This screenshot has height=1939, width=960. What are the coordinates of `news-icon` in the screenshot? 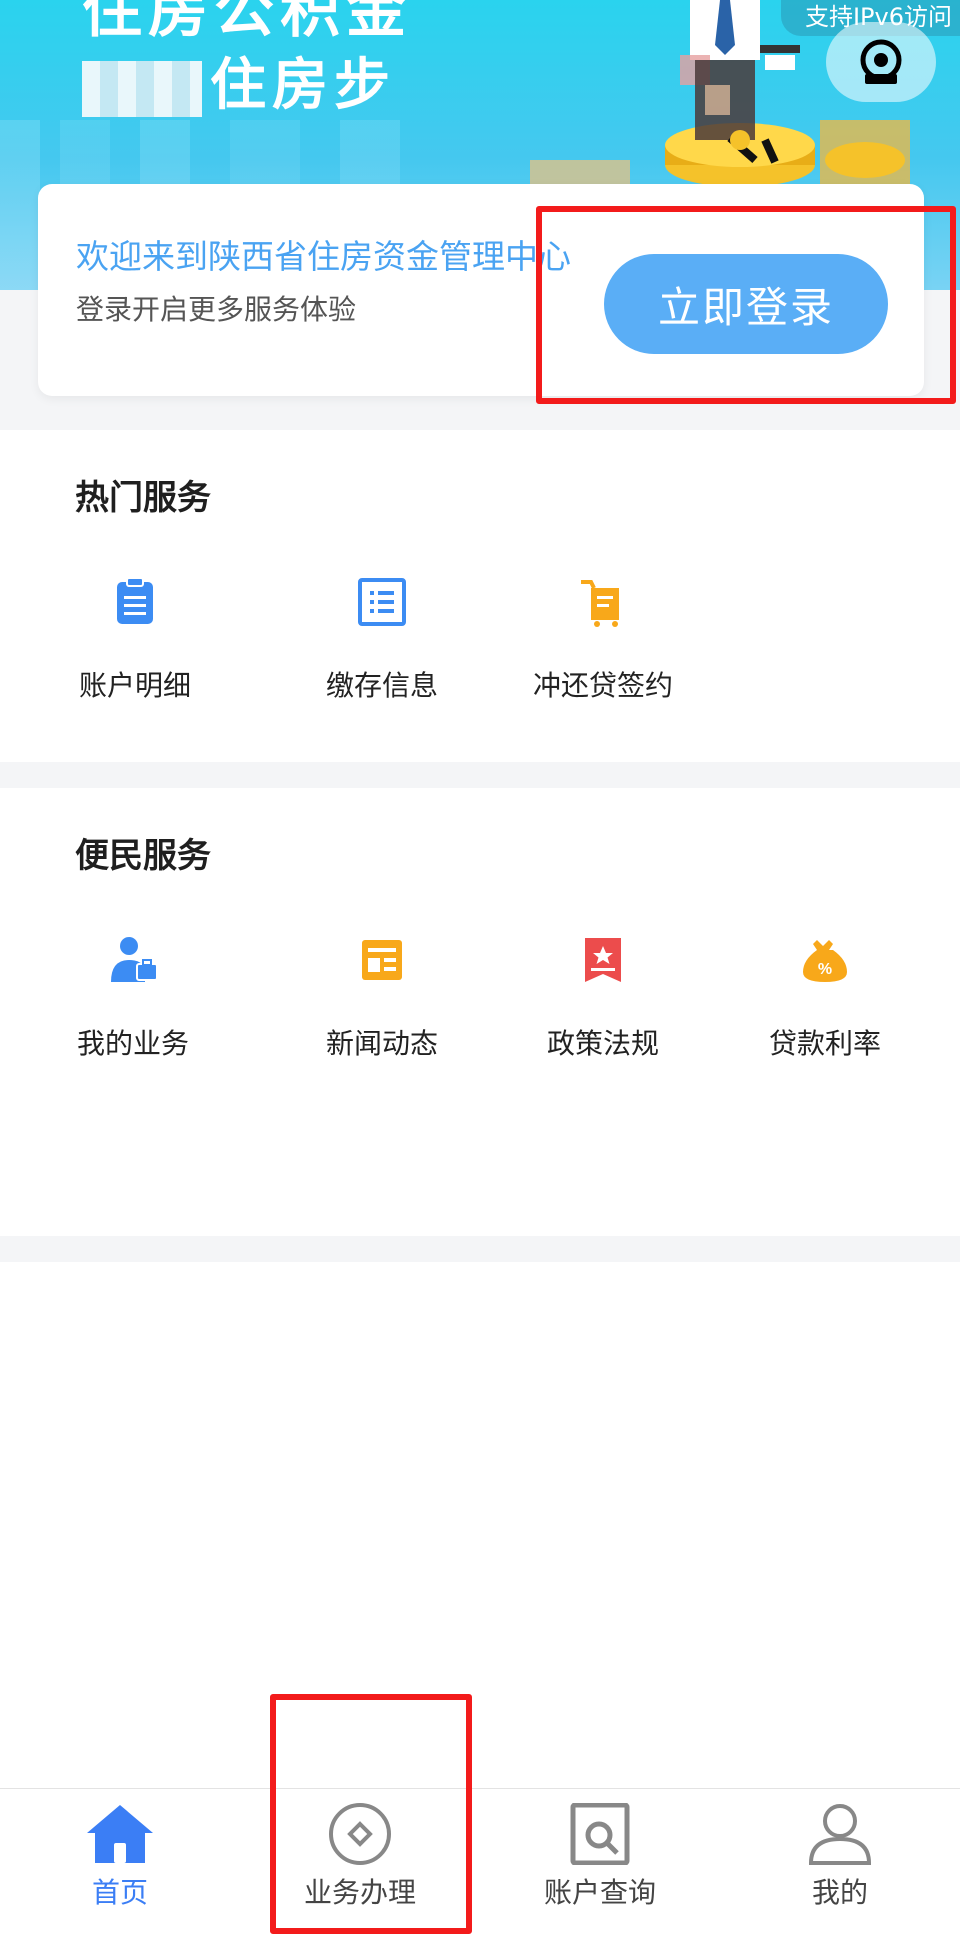 It's located at (382, 960).